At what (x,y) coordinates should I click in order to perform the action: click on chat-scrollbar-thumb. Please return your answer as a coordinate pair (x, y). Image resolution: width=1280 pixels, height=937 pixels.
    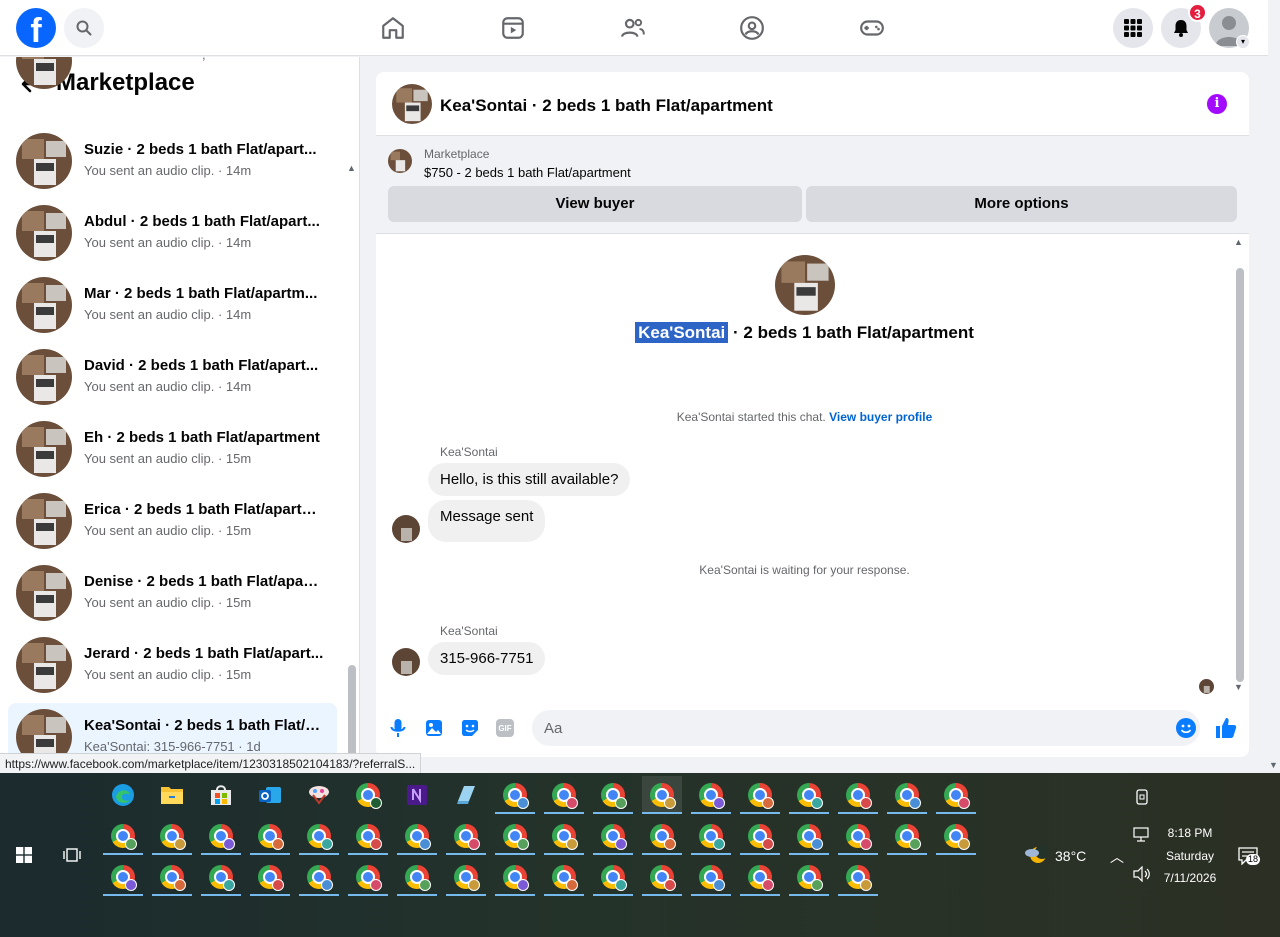
    Looking at the image, I should click on (1240, 475).